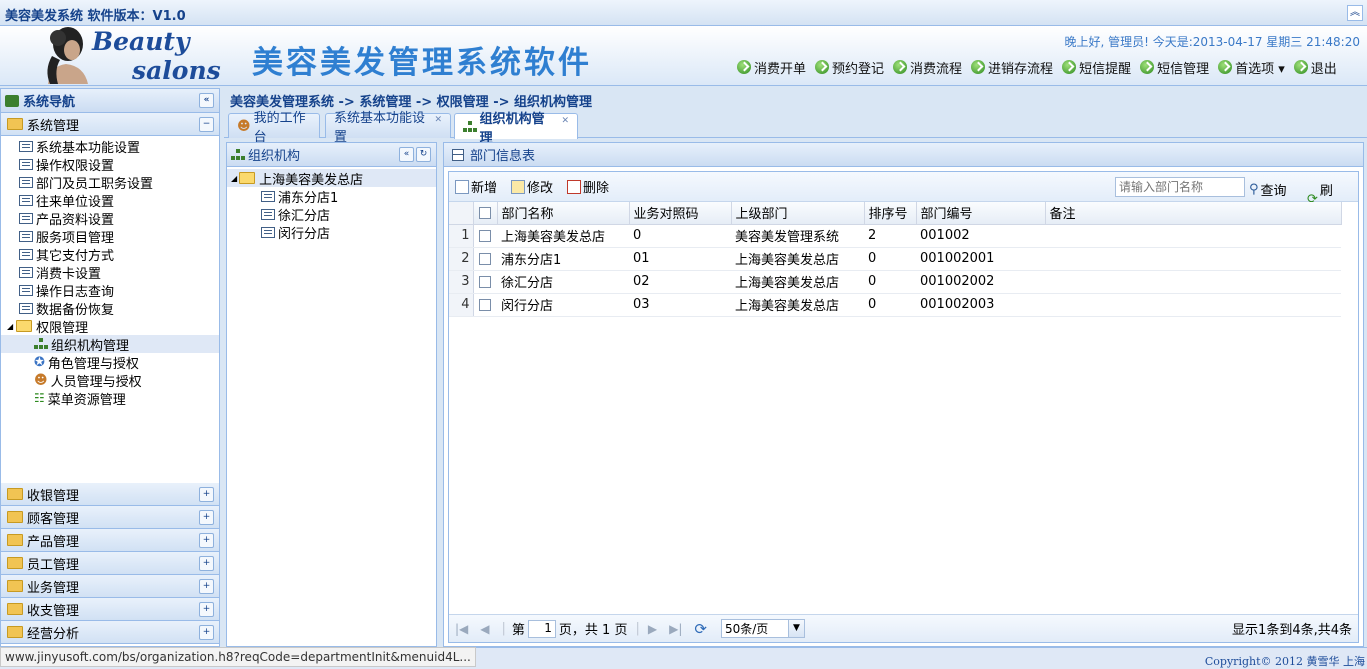 The image size is (1367, 669). I want to click on collapse-group-button: −, so click(206, 124).